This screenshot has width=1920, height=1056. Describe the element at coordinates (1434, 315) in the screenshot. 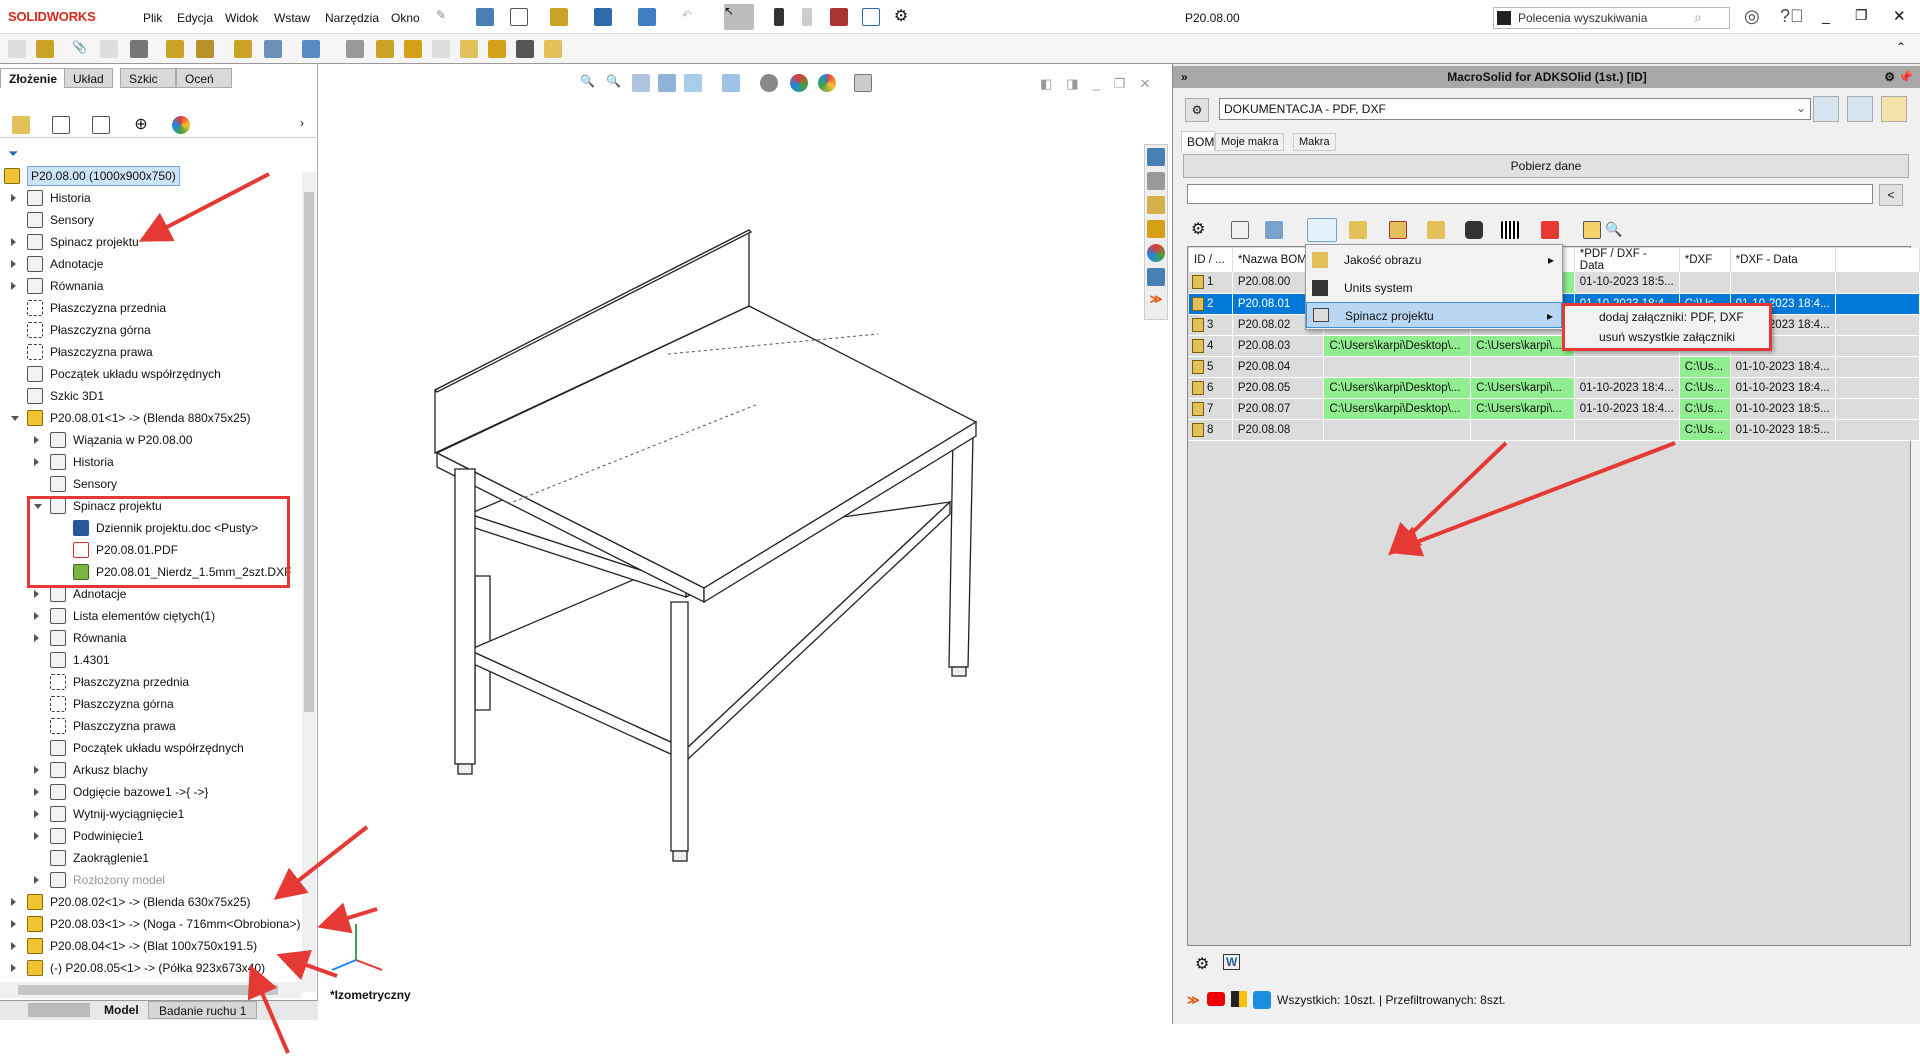

I see `menu-item-project-binder: Spinacz projektu ▸` at that location.